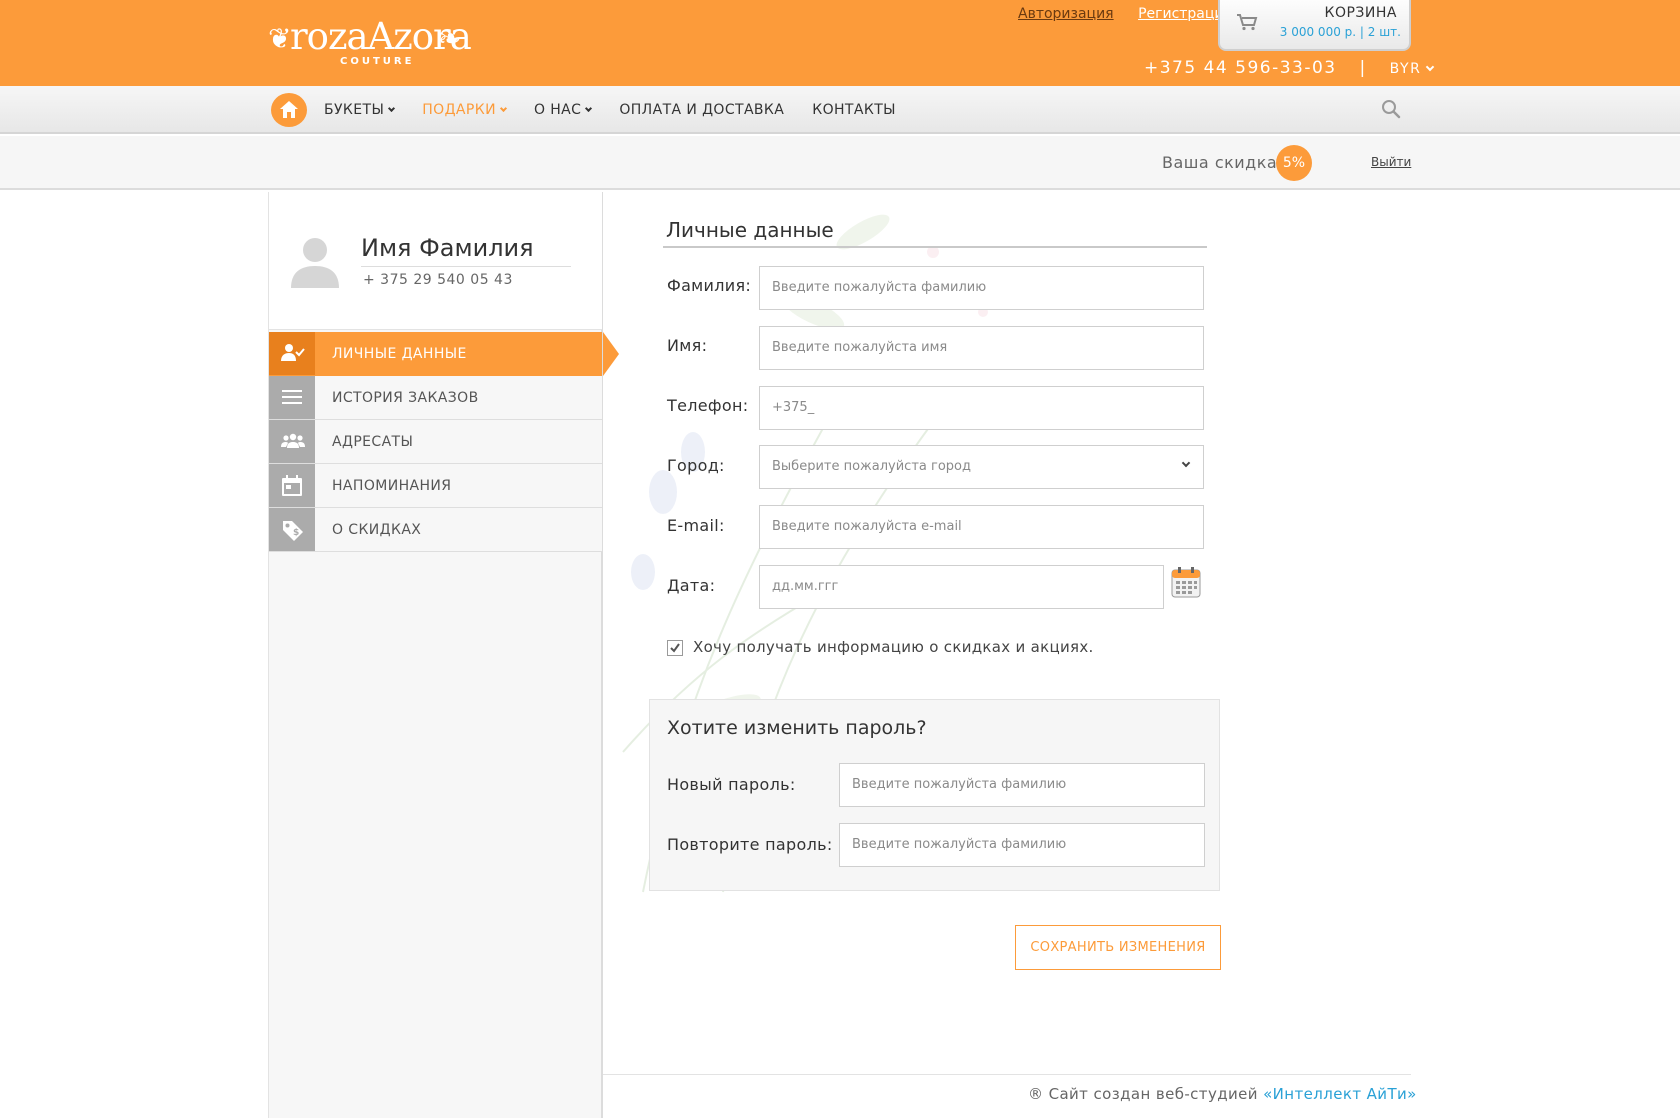 Image resolution: width=1680 pixels, height=1118 pixels. Describe the element at coordinates (959, 784) in the screenshot. I see `new-password-placeholder: Введите пожалуйста фамилию` at that location.